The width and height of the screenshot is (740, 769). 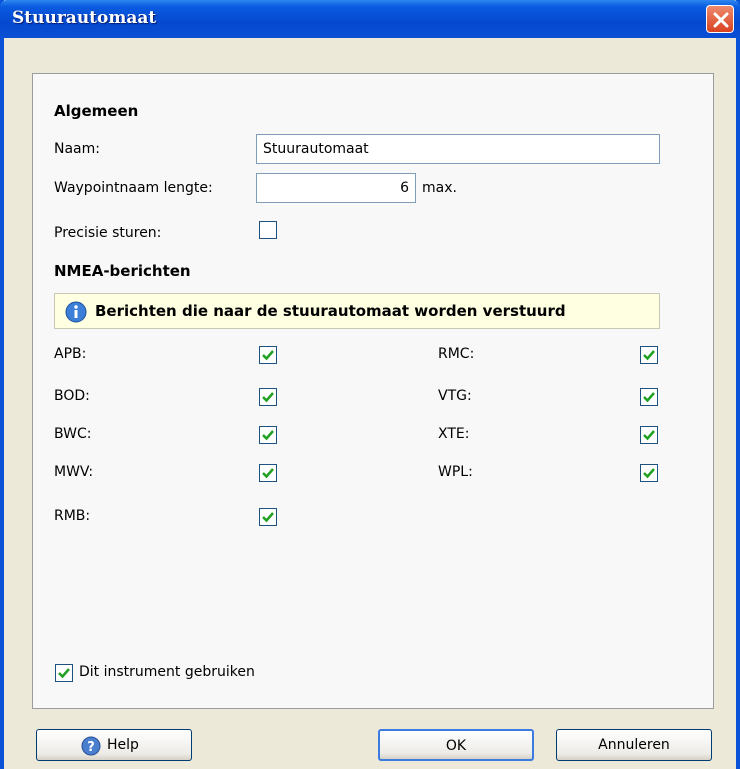 I want to click on precise-steering-checkbox, so click(x=268, y=230).